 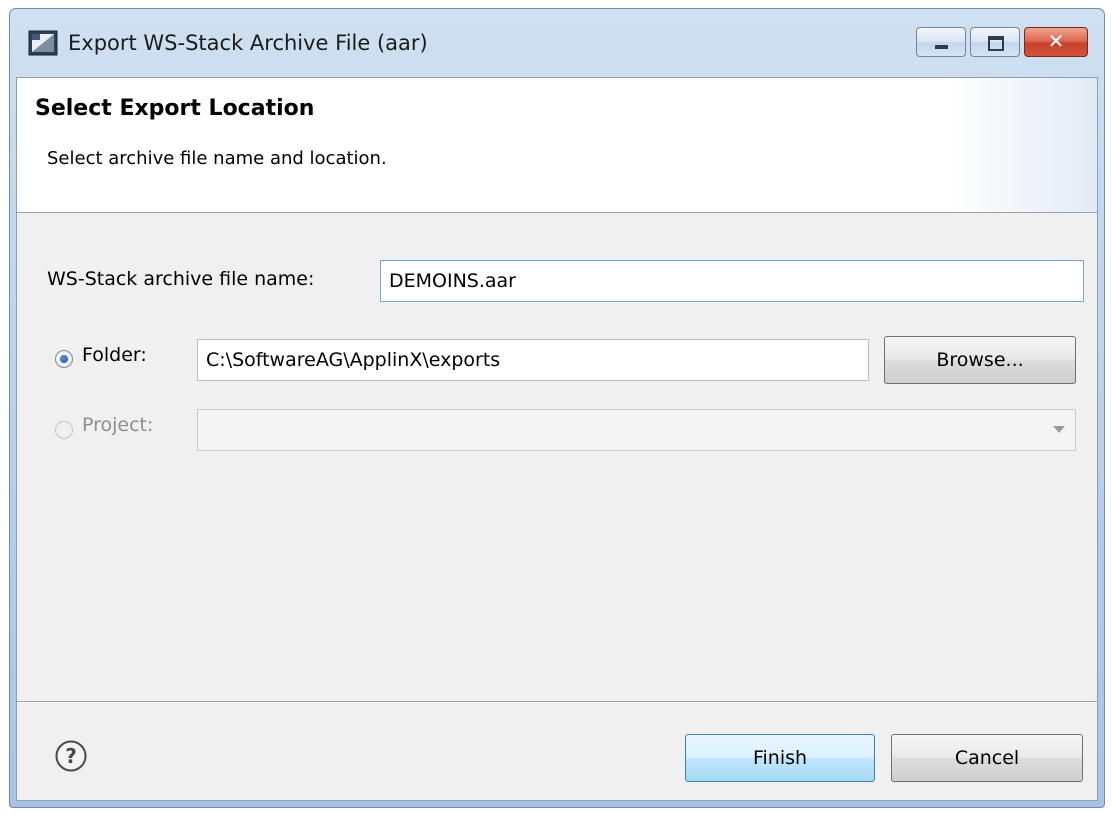 I want to click on maximize-button, so click(x=995, y=42).